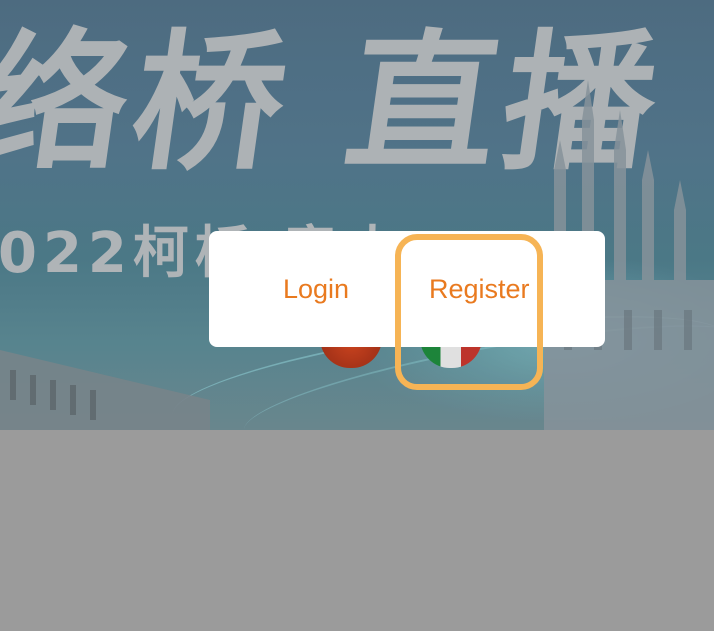 This screenshot has height=631, width=714. What do you see at coordinates (316, 289) in the screenshot?
I see `login-button: Login` at bounding box center [316, 289].